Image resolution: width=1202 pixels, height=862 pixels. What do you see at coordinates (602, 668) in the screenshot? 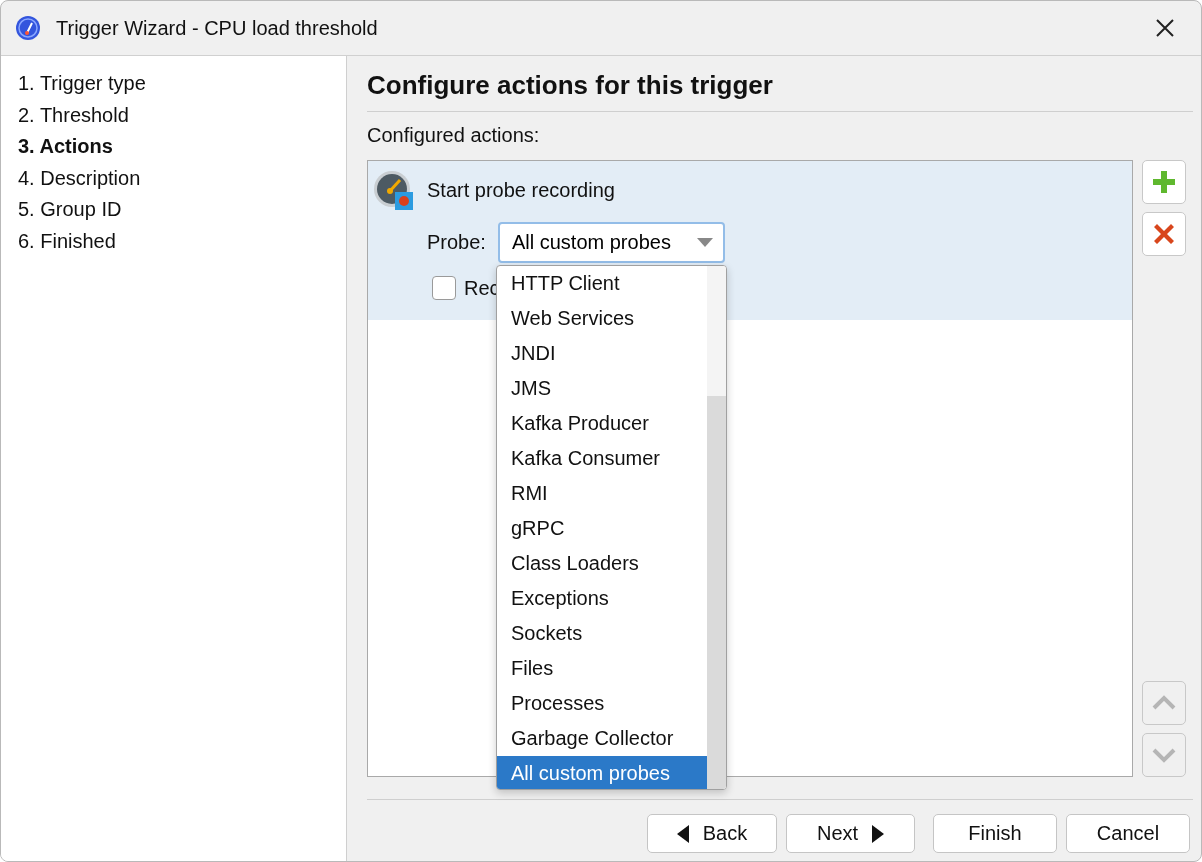
I see `dropdown-option: Files` at bounding box center [602, 668].